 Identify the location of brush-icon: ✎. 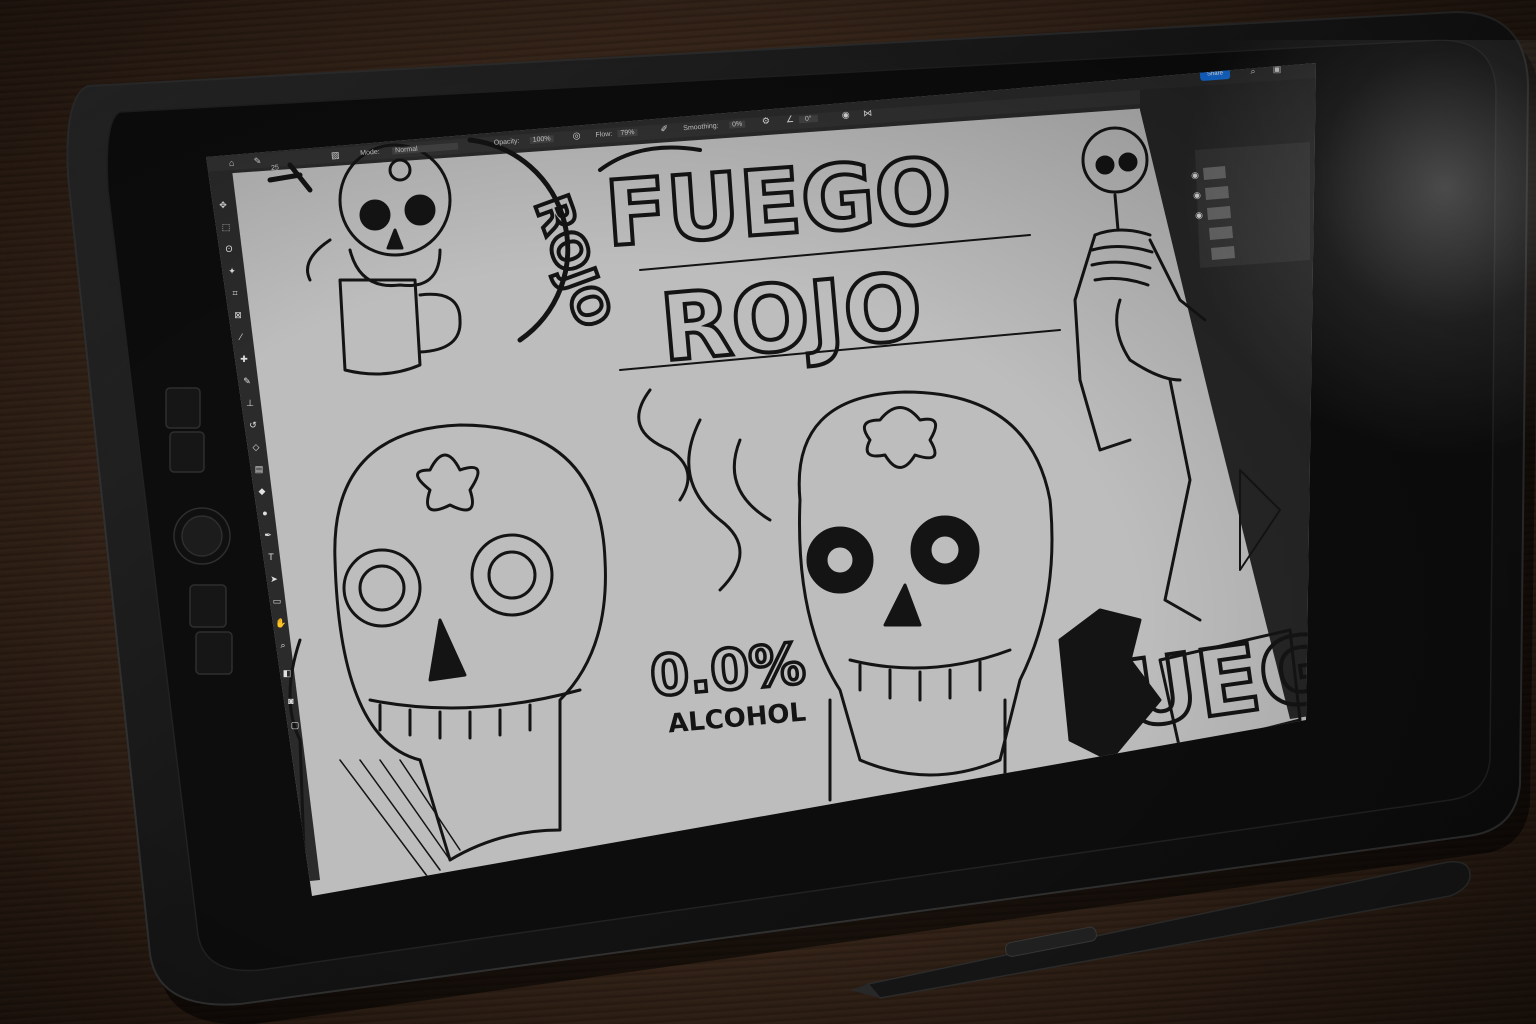
(247, 381).